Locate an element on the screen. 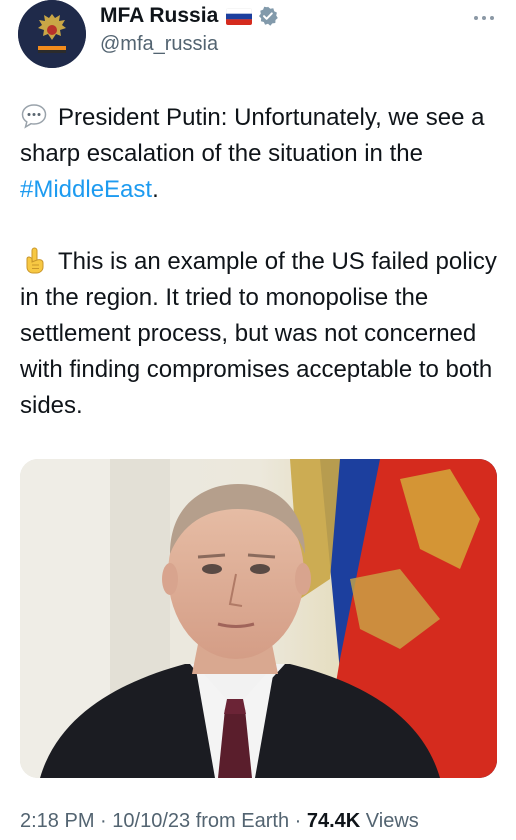  pointing-up-hand-icon is located at coordinates (34, 260).